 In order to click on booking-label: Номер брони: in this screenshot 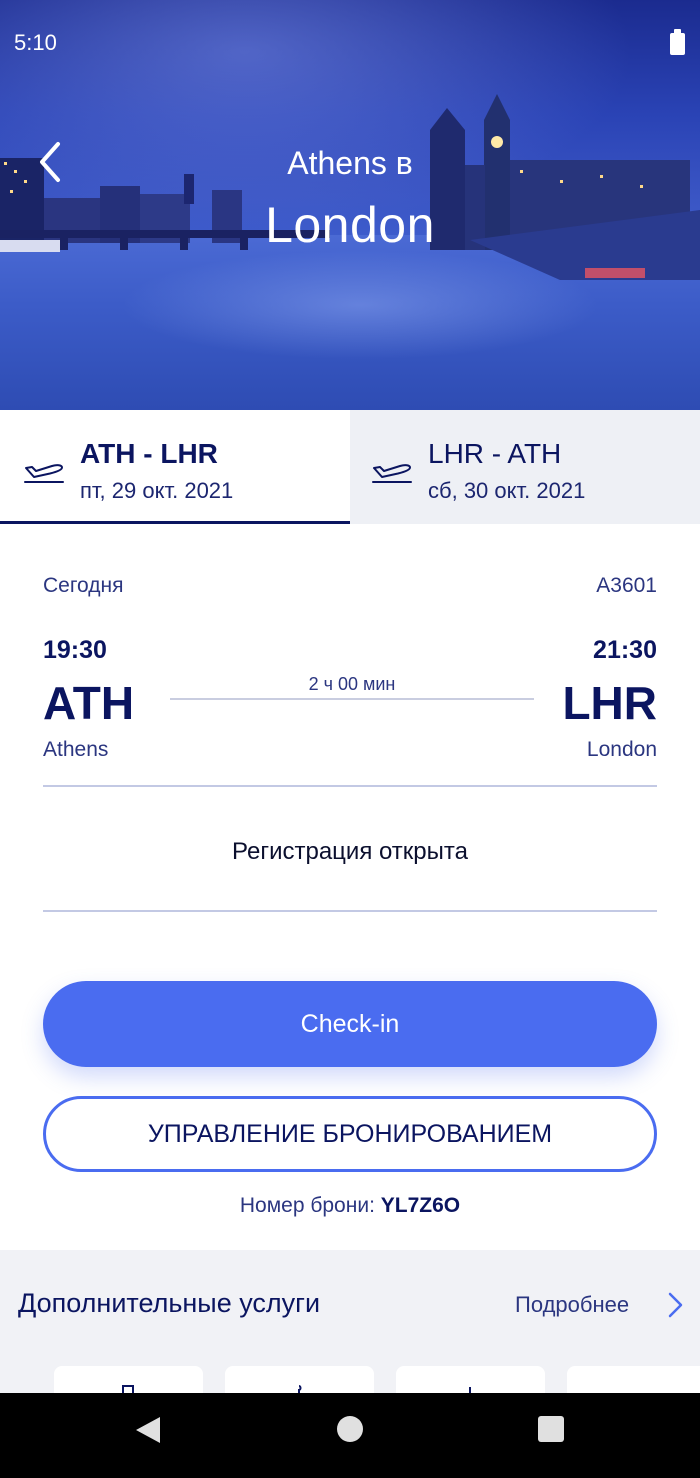, I will do `click(307, 1205)`.